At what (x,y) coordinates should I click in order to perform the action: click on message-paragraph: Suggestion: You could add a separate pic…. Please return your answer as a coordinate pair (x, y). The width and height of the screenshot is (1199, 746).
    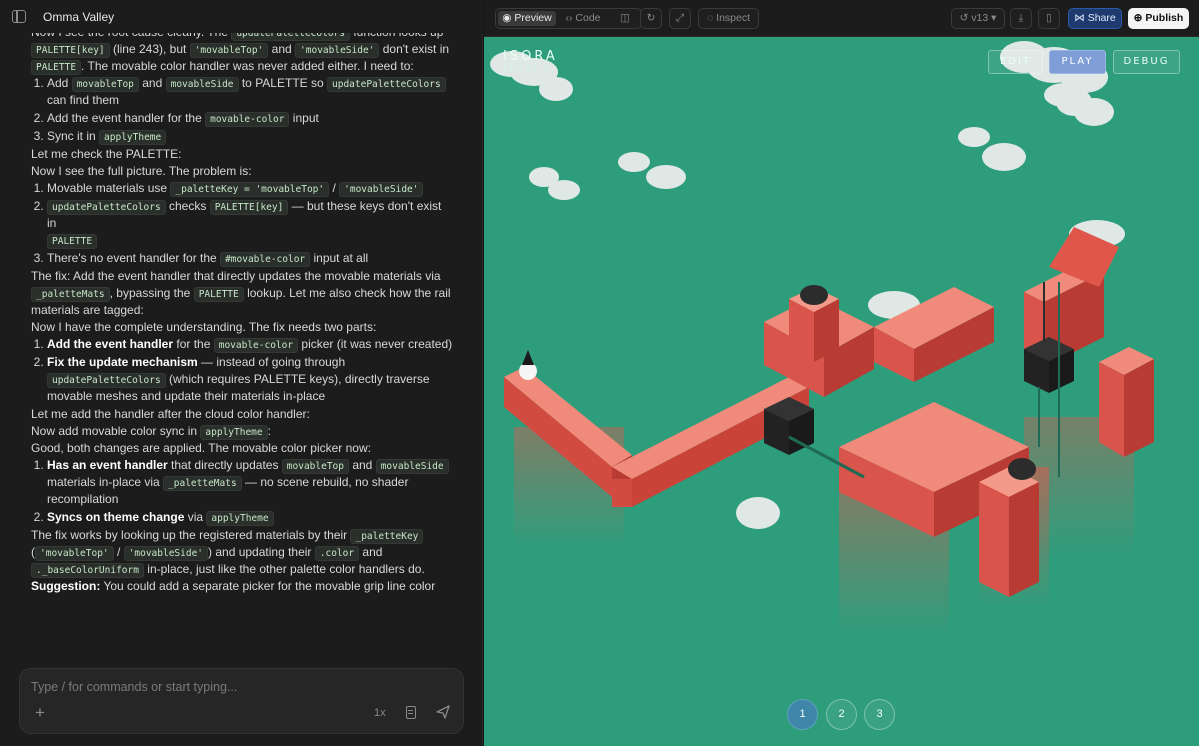
    Looking at the image, I should click on (233, 586).